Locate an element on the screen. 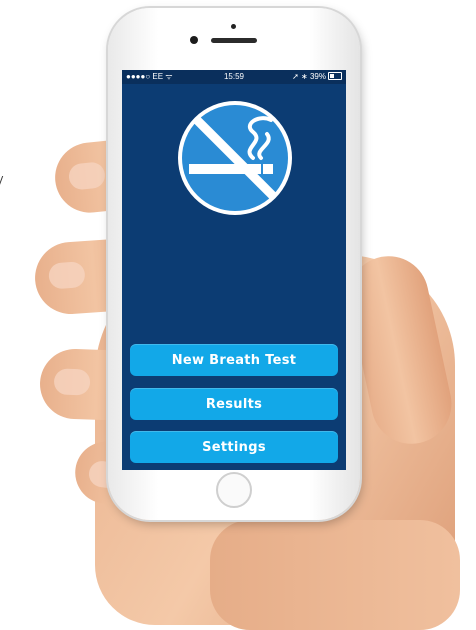  no-smoking-icon is located at coordinates (235, 158).